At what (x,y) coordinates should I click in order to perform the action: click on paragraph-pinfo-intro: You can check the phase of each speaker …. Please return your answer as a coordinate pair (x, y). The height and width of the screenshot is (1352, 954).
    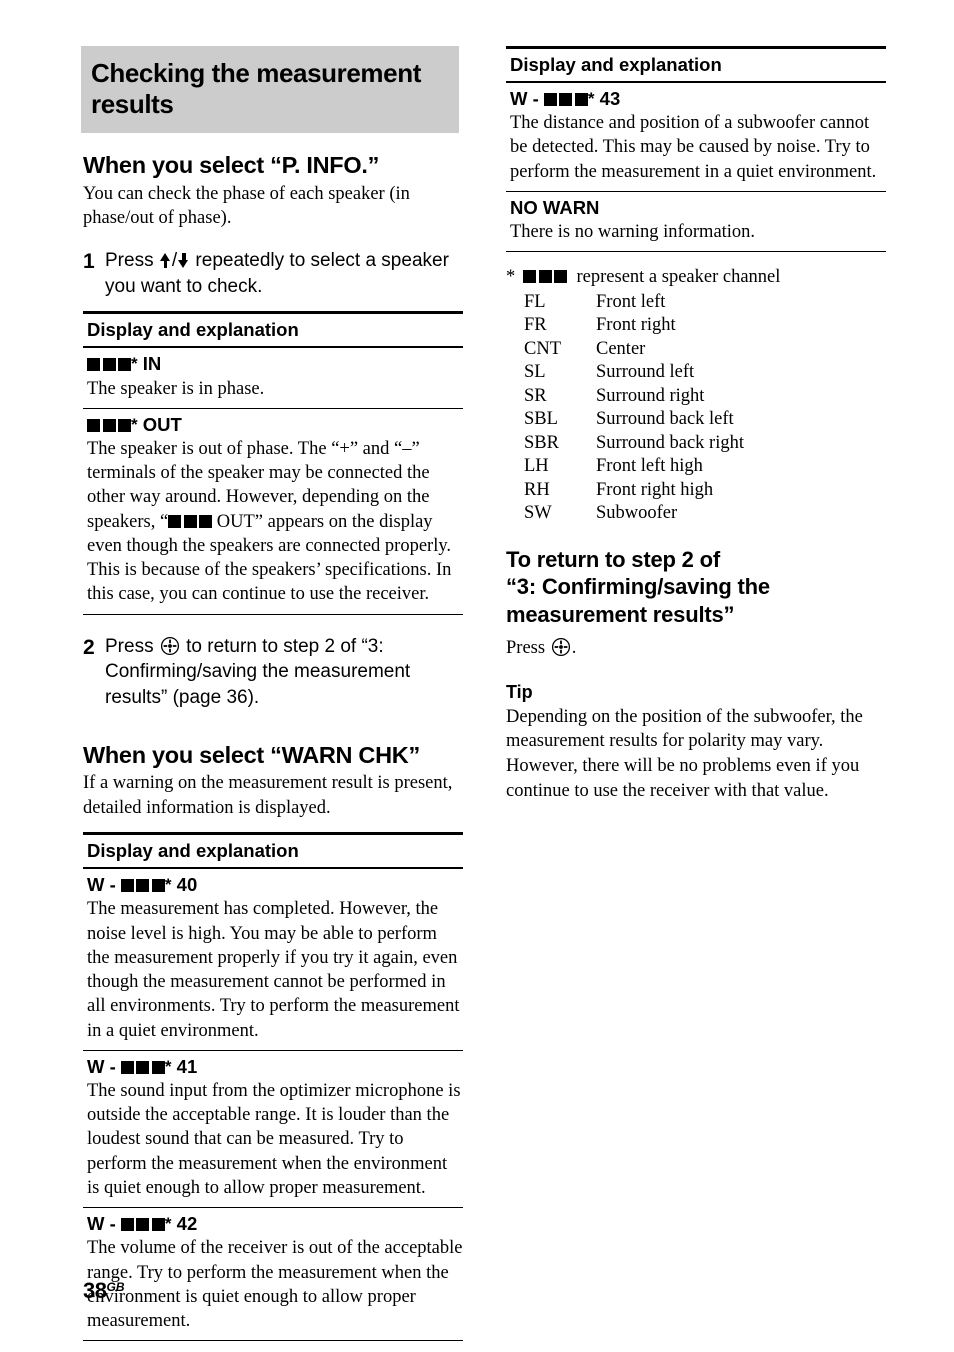
    Looking at the image, I should click on (246, 206).